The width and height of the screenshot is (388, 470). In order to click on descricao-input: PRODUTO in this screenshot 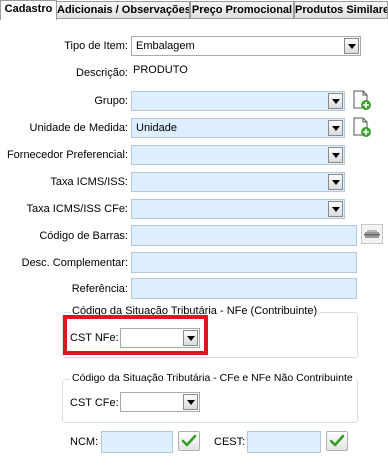, I will do `click(160, 70)`.